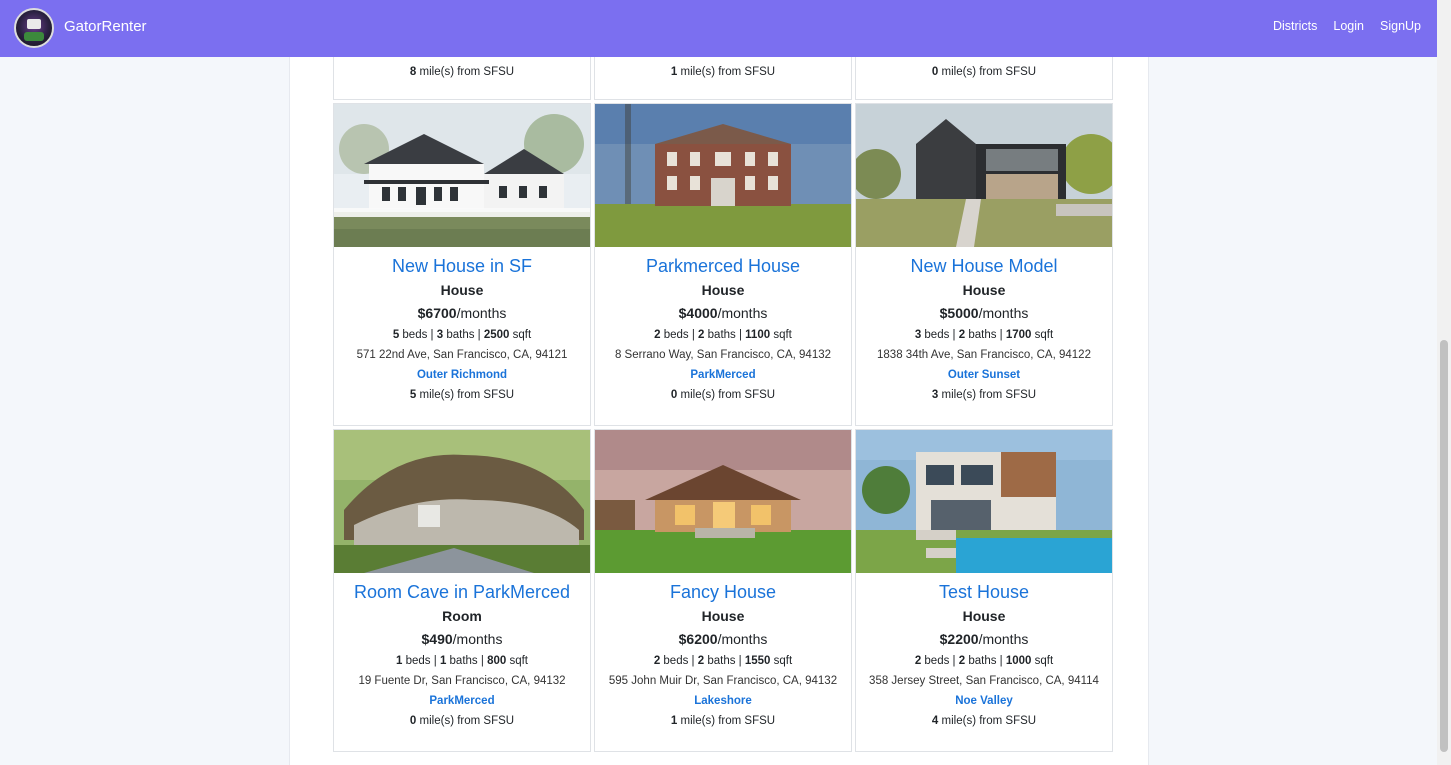 The width and height of the screenshot is (1451, 765). Describe the element at coordinates (462, 72) in the screenshot. I see `distance-text: 8 mile(s) from SFSU` at that location.